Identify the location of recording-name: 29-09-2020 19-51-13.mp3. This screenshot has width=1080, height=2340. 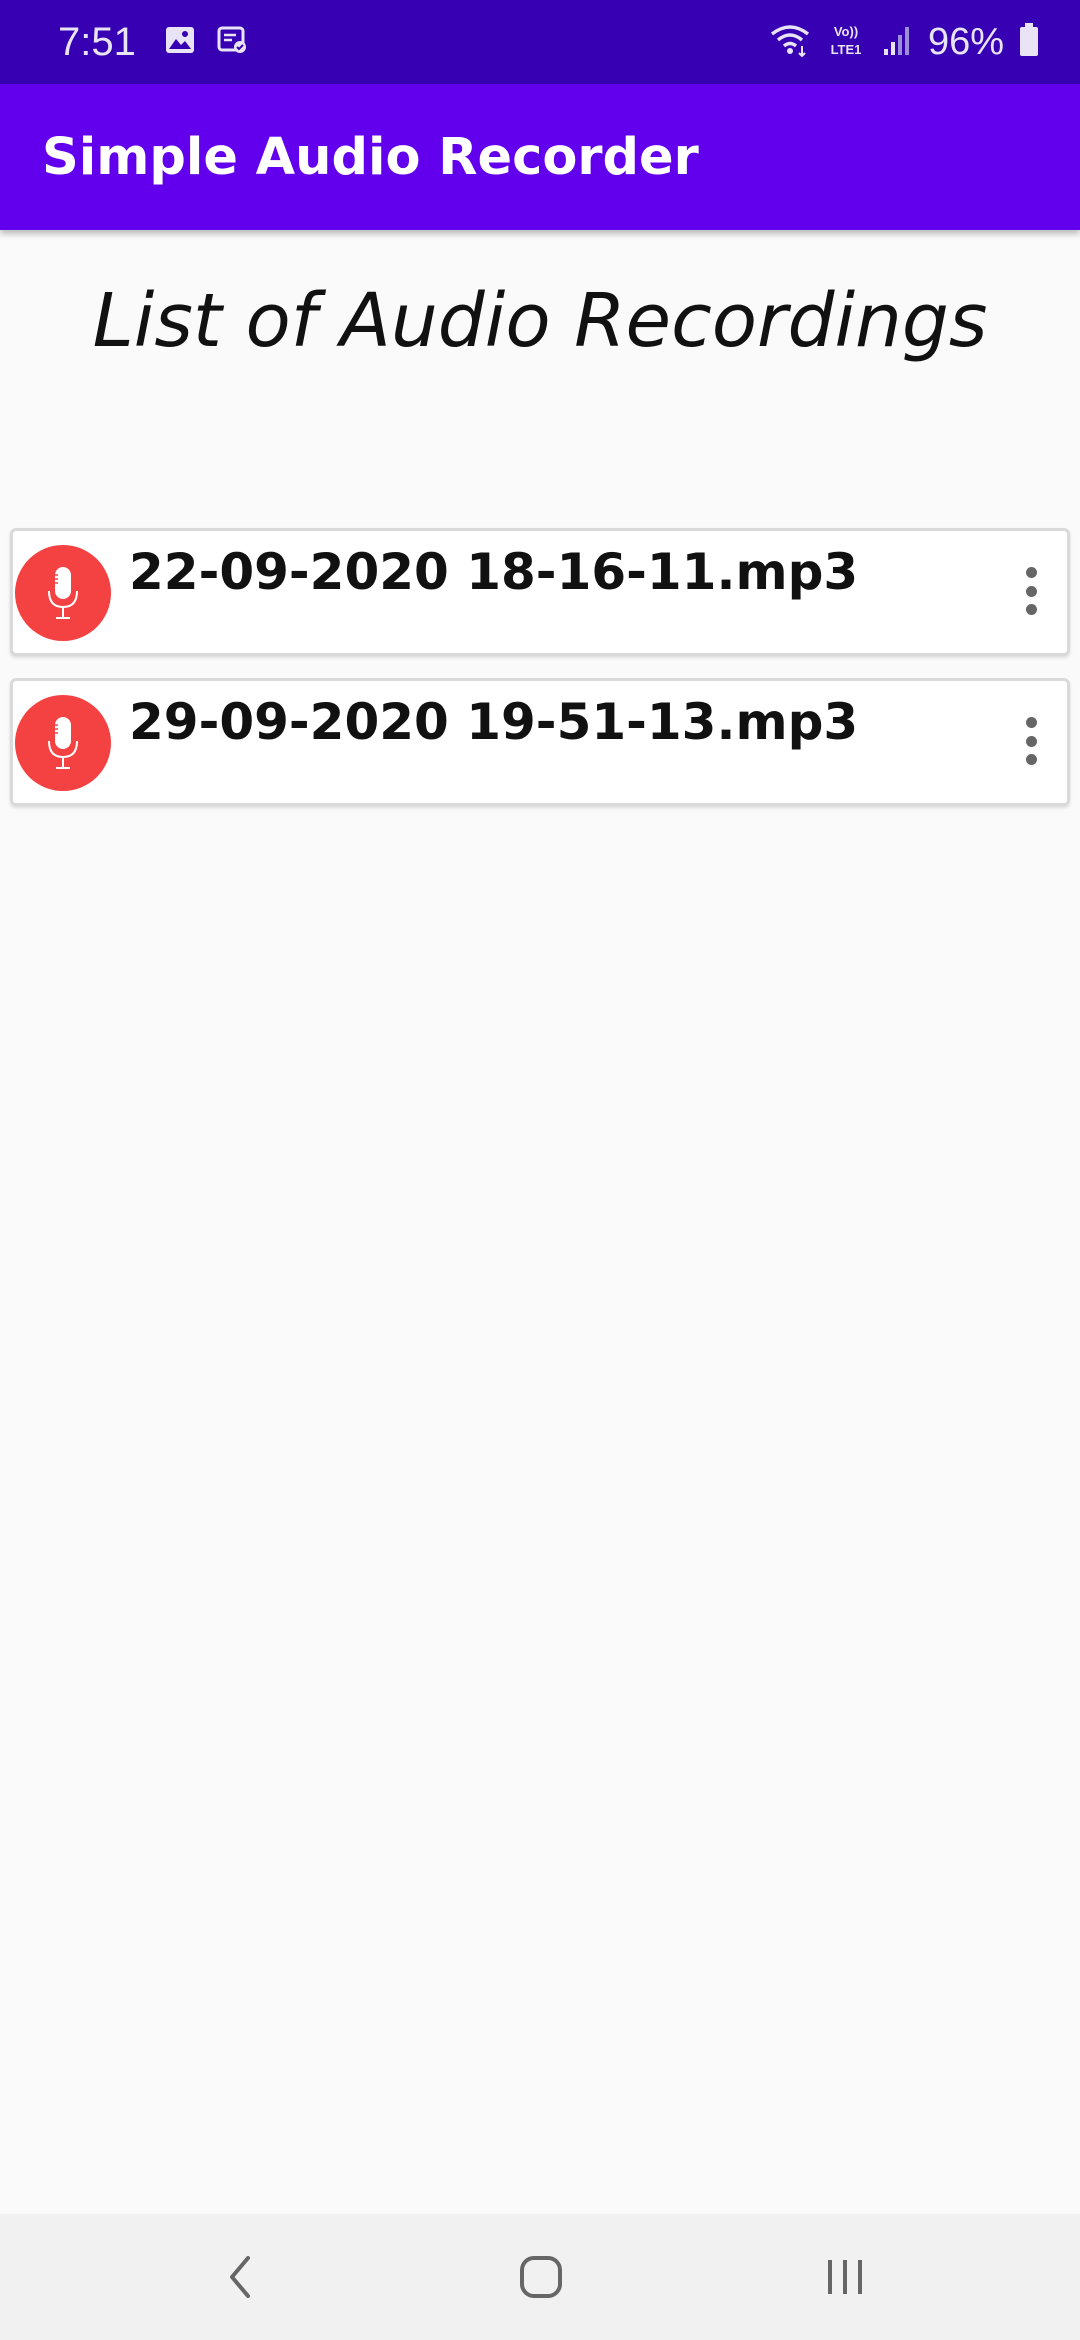
(494, 722).